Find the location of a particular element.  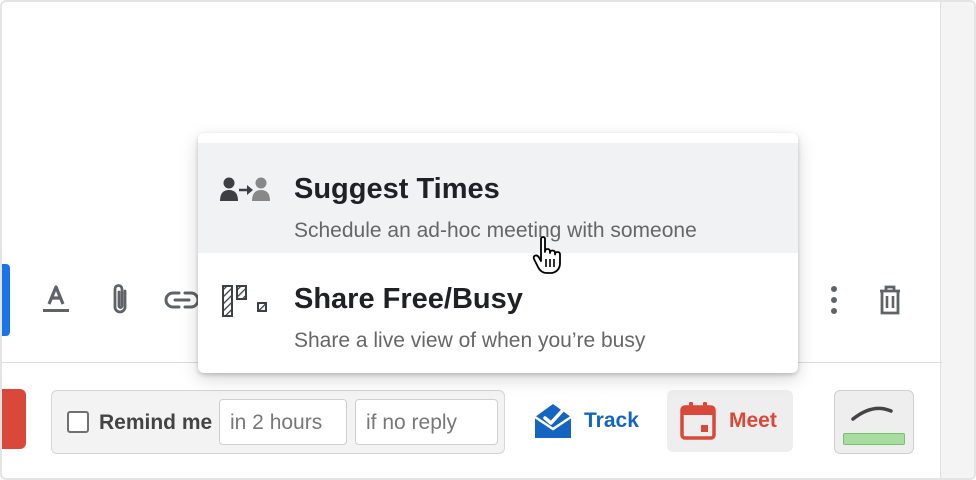

remind-me-box: Remind me in 2 hours if no reply is located at coordinates (278, 422).